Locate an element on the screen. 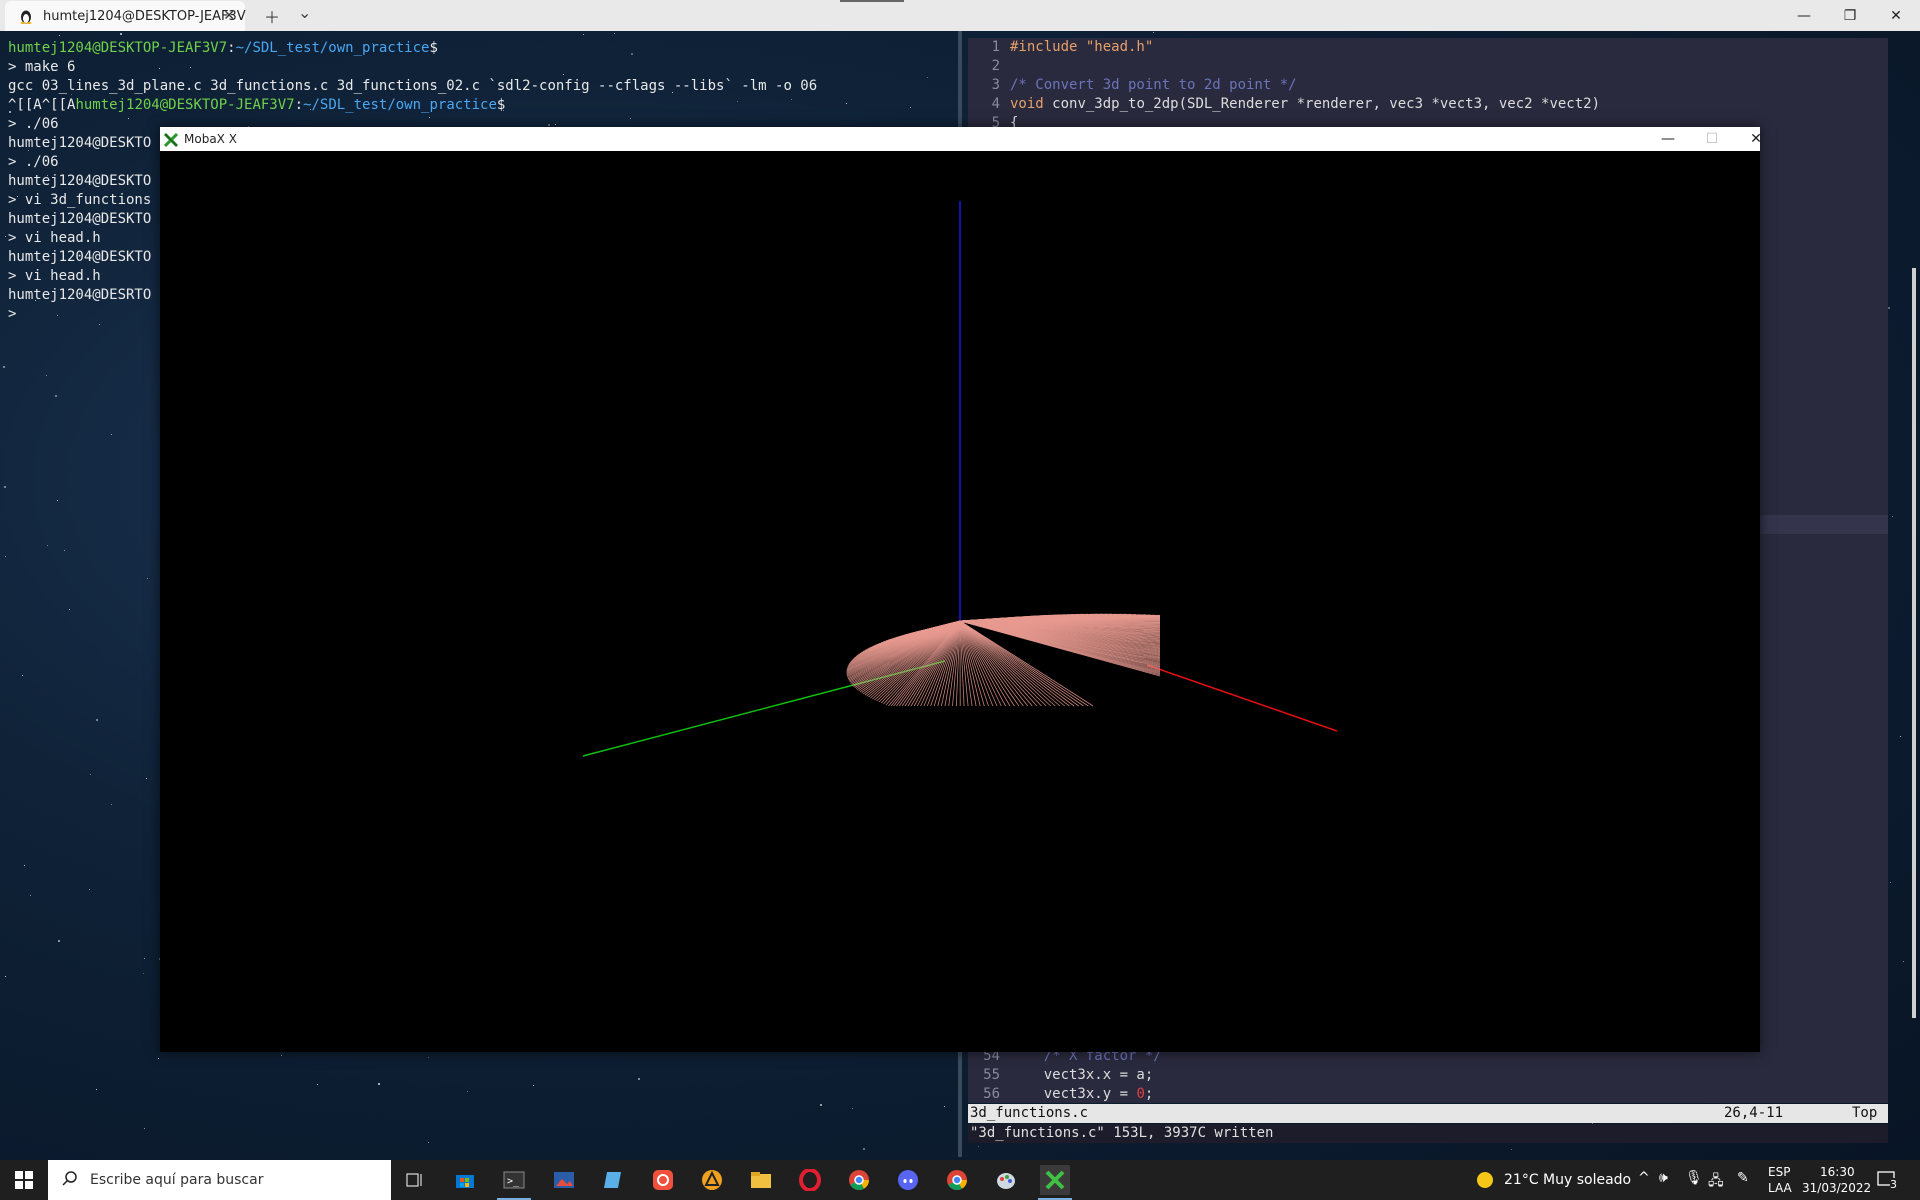 Image resolution: width=1920 pixels, height=1200 pixels. code-token: vect3x.y = is located at coordinates (1073, 1094).